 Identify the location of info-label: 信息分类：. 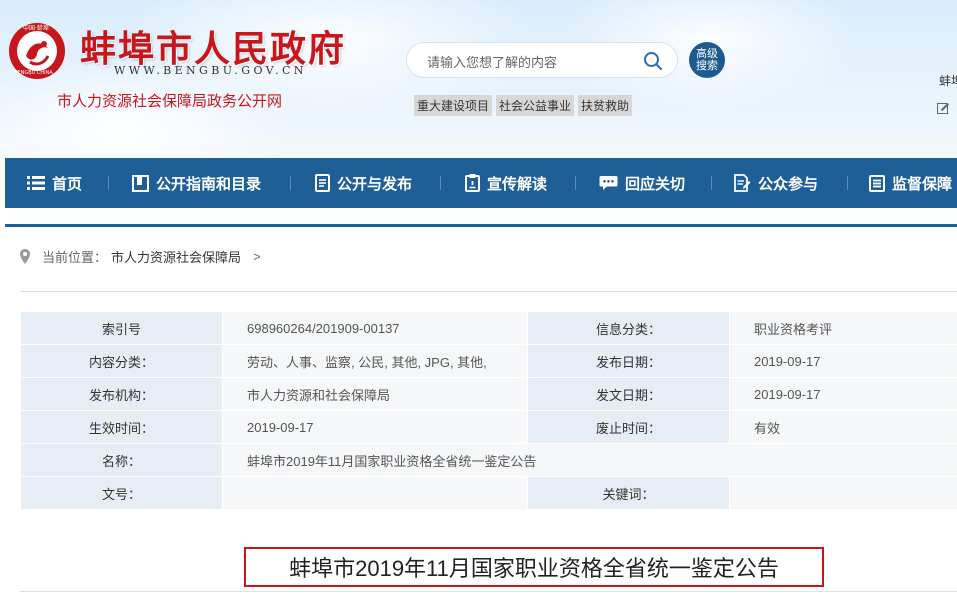
(628, 328).